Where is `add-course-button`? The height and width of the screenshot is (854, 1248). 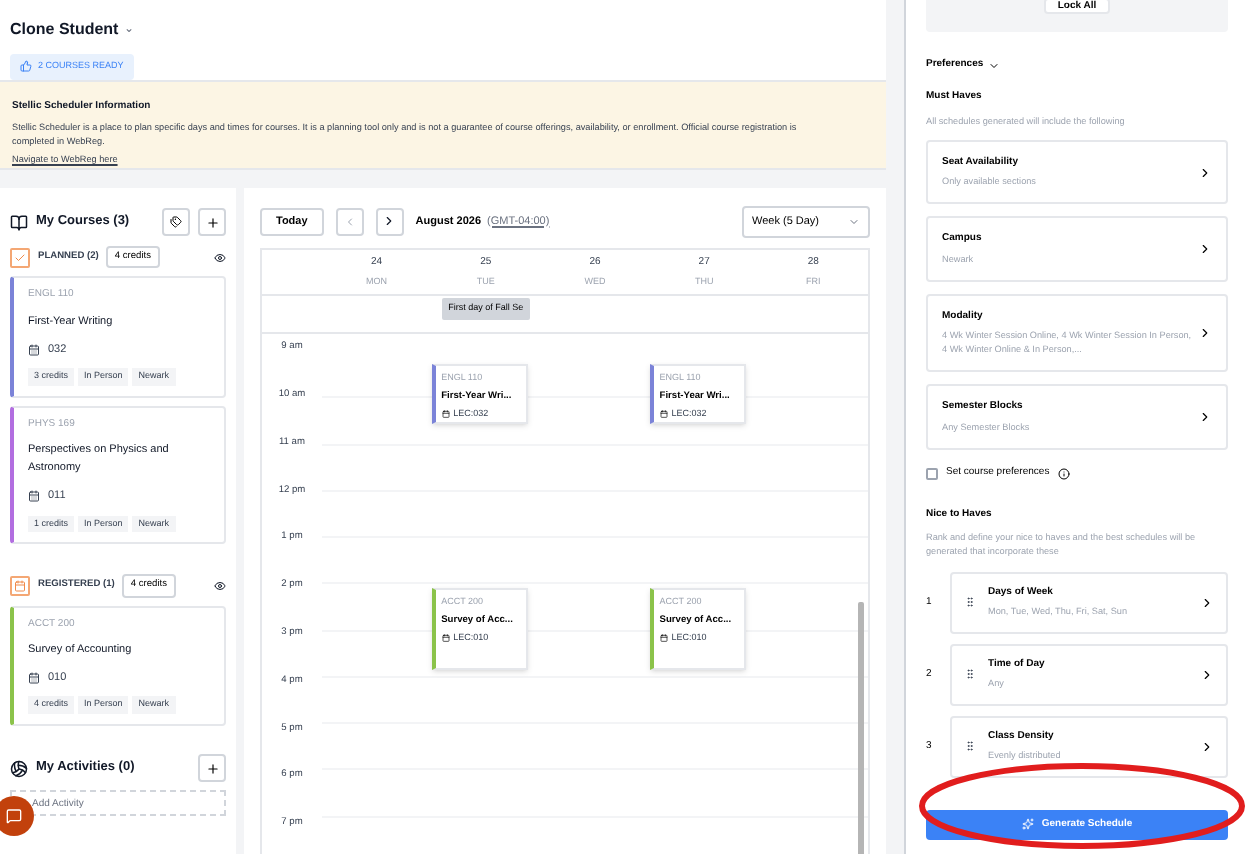
add-course-button is located at coordinates (212, 222).